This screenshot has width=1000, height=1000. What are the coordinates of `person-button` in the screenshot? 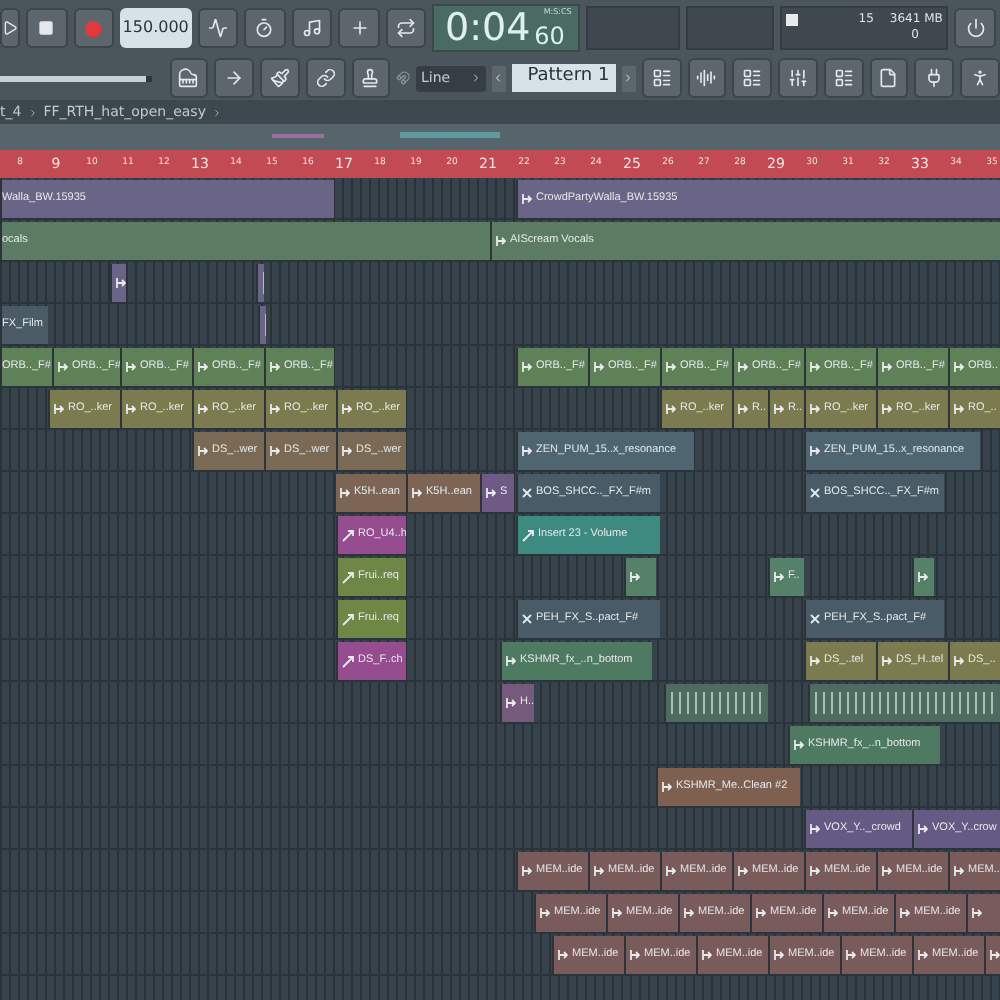 It's located at (980, 78).